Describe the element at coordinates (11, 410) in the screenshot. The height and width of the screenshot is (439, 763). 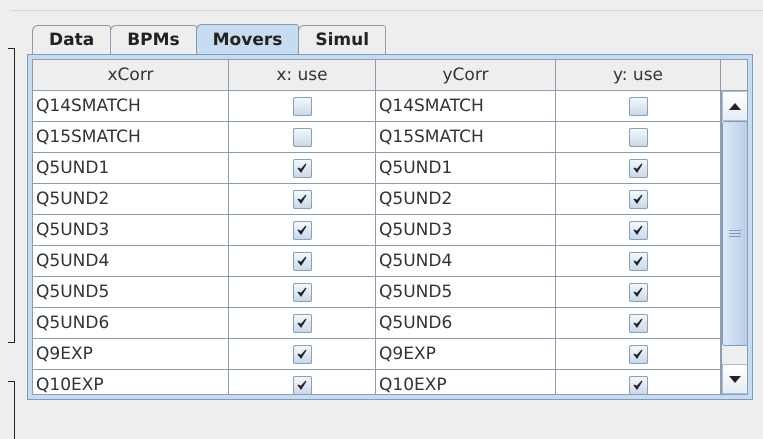
I see `bracket-line` at that location.